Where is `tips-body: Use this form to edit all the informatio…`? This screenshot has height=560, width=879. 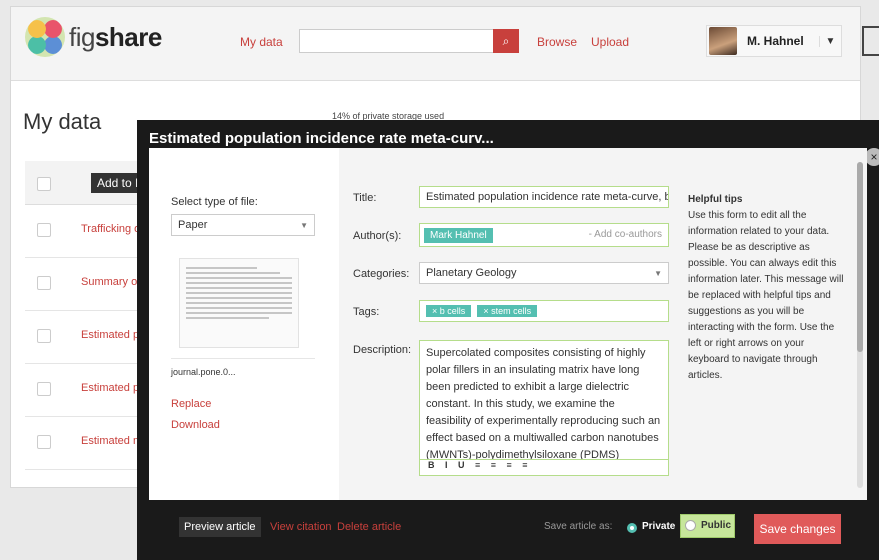 tips-body: Use this form to edit all the informatio… is located at coordinates (766, 295).